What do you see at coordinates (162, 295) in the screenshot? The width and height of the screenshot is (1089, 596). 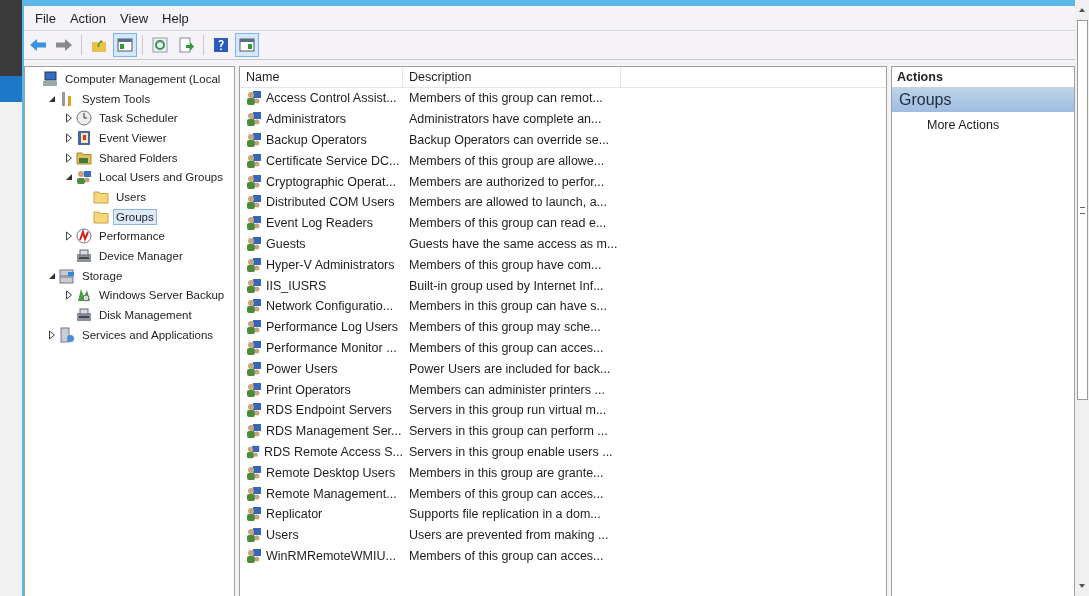 I see `tree-item: Windows Server Backup` at bounding box center [162, 295].